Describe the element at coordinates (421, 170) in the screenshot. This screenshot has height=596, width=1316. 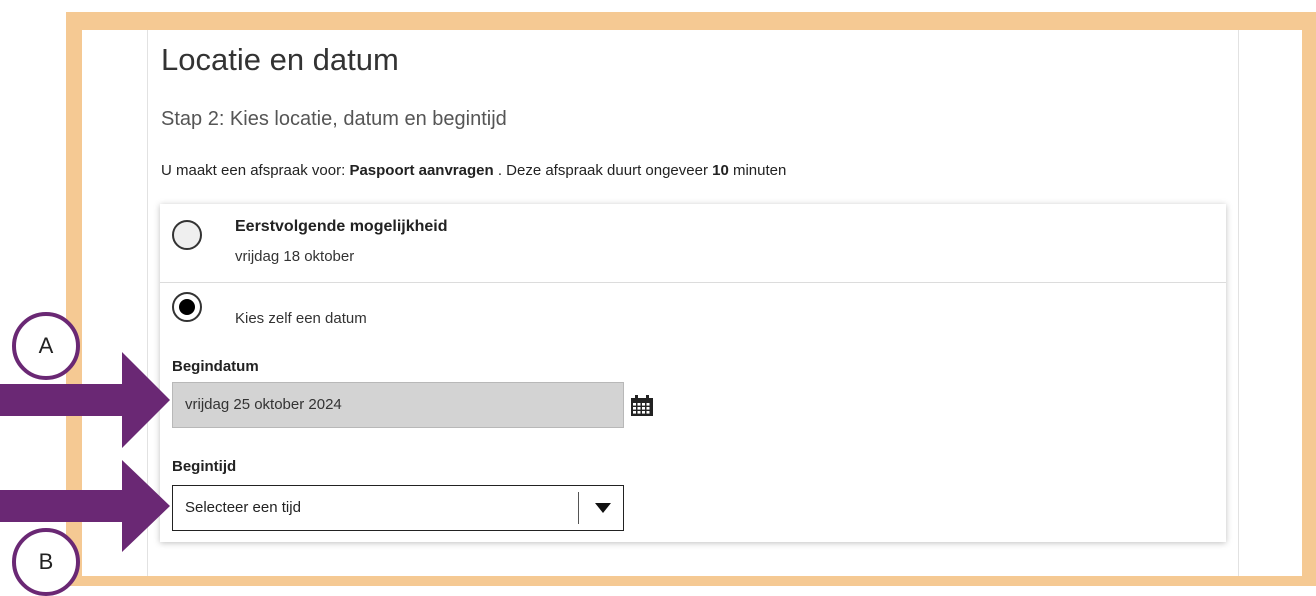
I see `intro-service: Paspoort aanvragen` at that location.